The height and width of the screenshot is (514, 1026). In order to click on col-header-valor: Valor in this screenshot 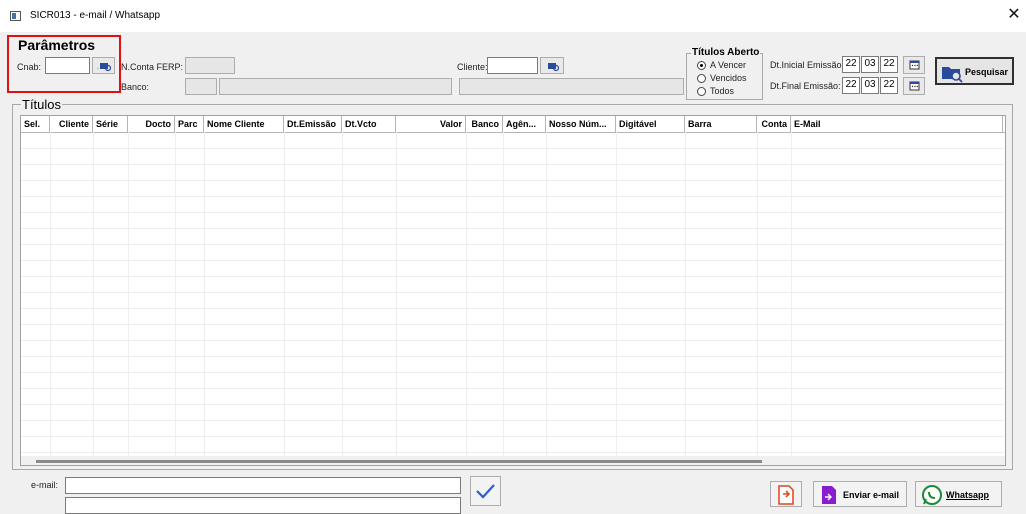, I will do `click(431, 124)`.